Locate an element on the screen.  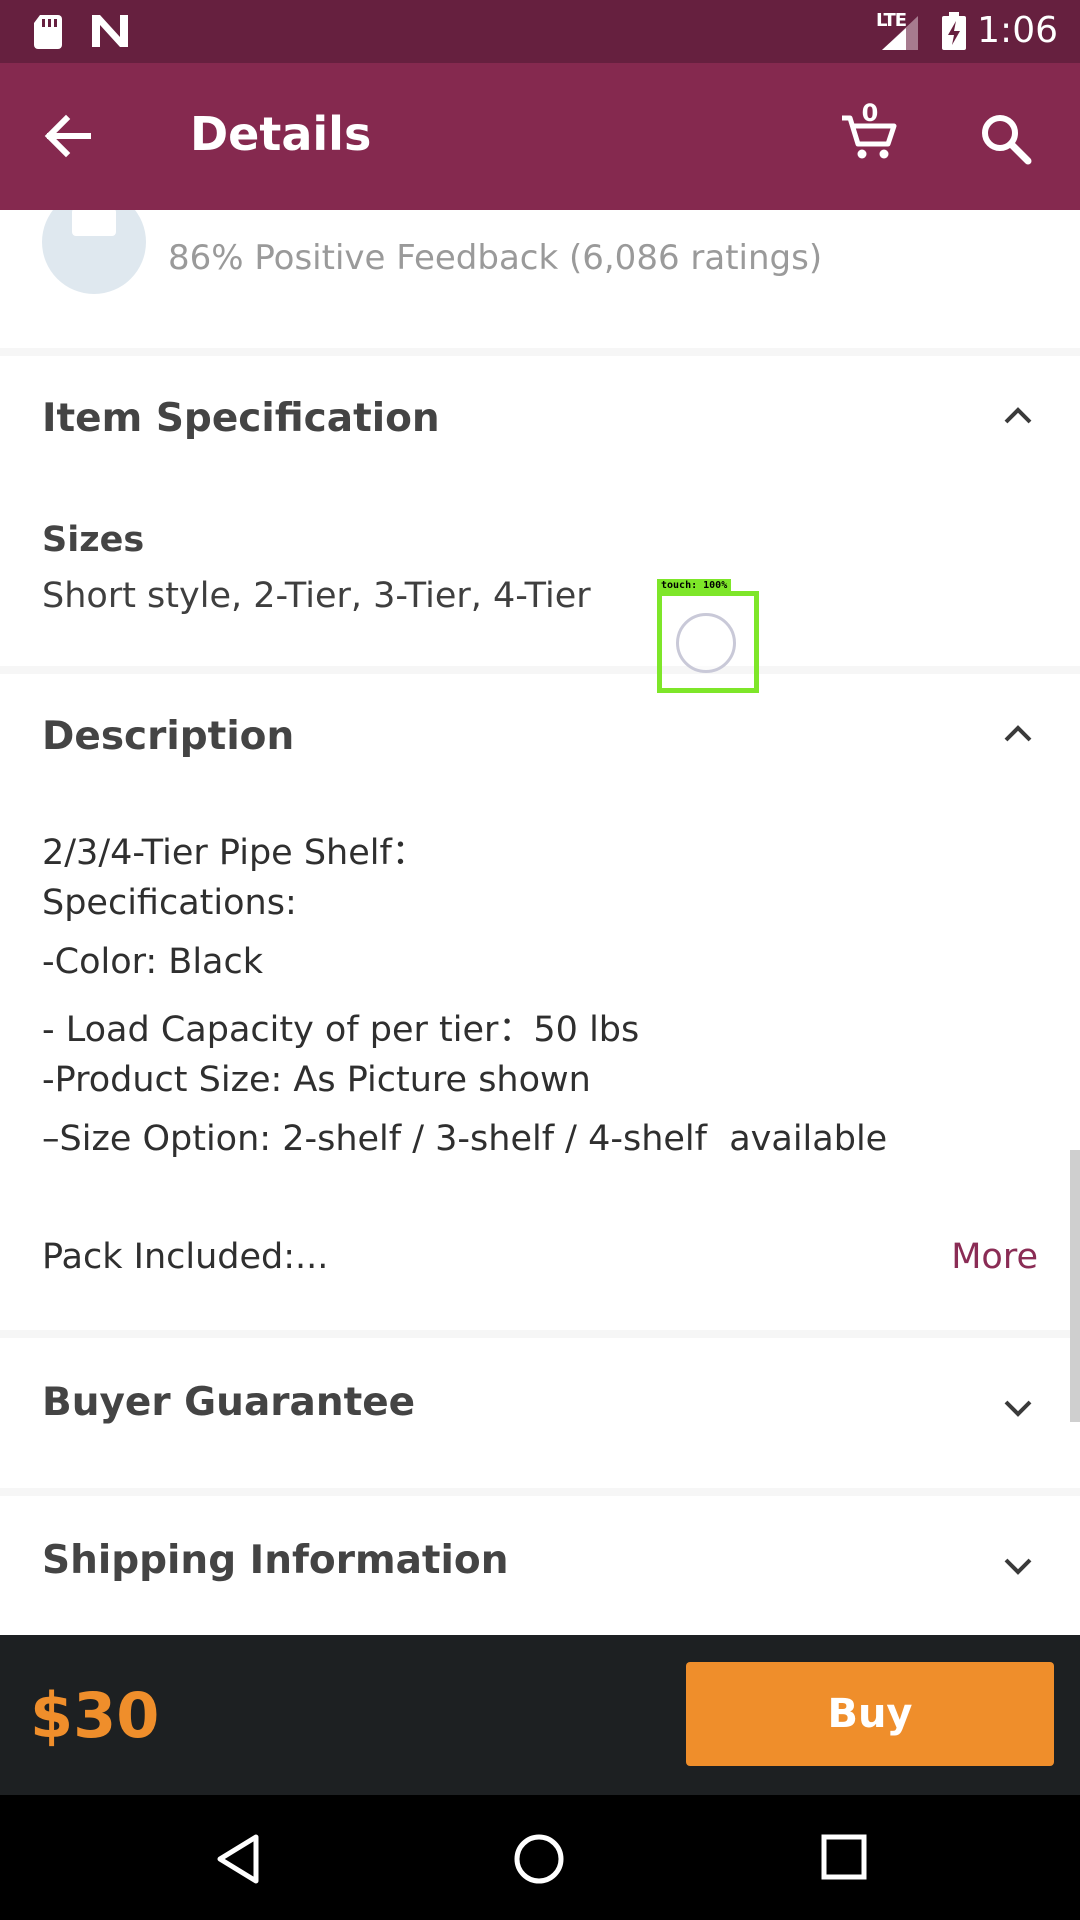
description-header: Description is located at coordinates (168, 736).